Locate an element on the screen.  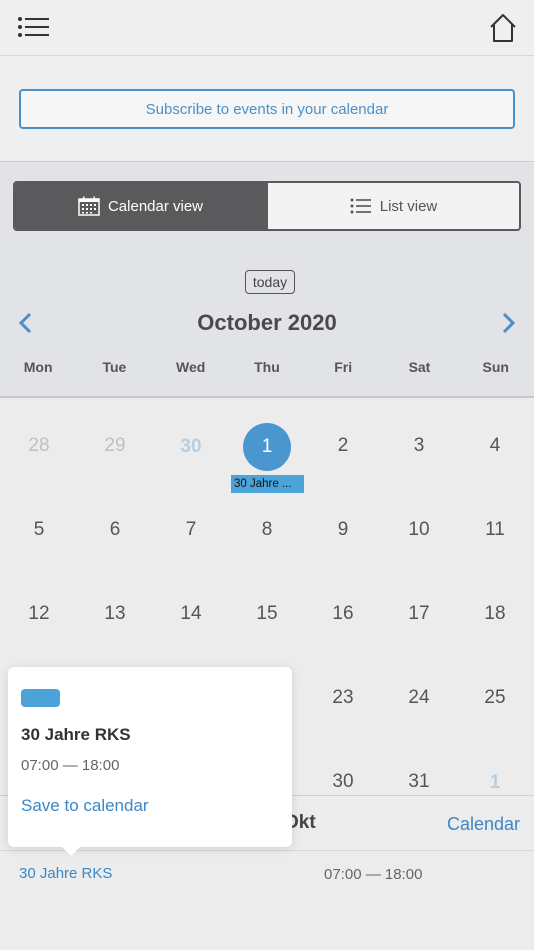
calendar-day: 9 is located at coordinates (343, 530).